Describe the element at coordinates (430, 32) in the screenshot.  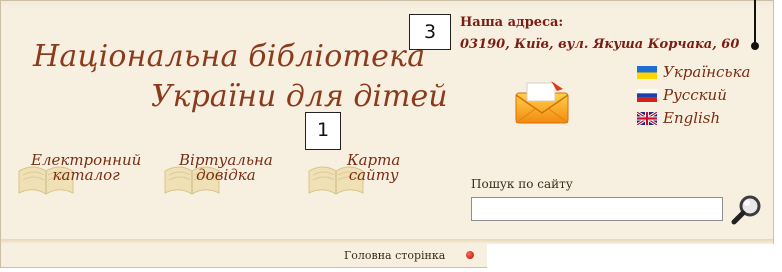
I see `callout-marker-3: 3` at that location.